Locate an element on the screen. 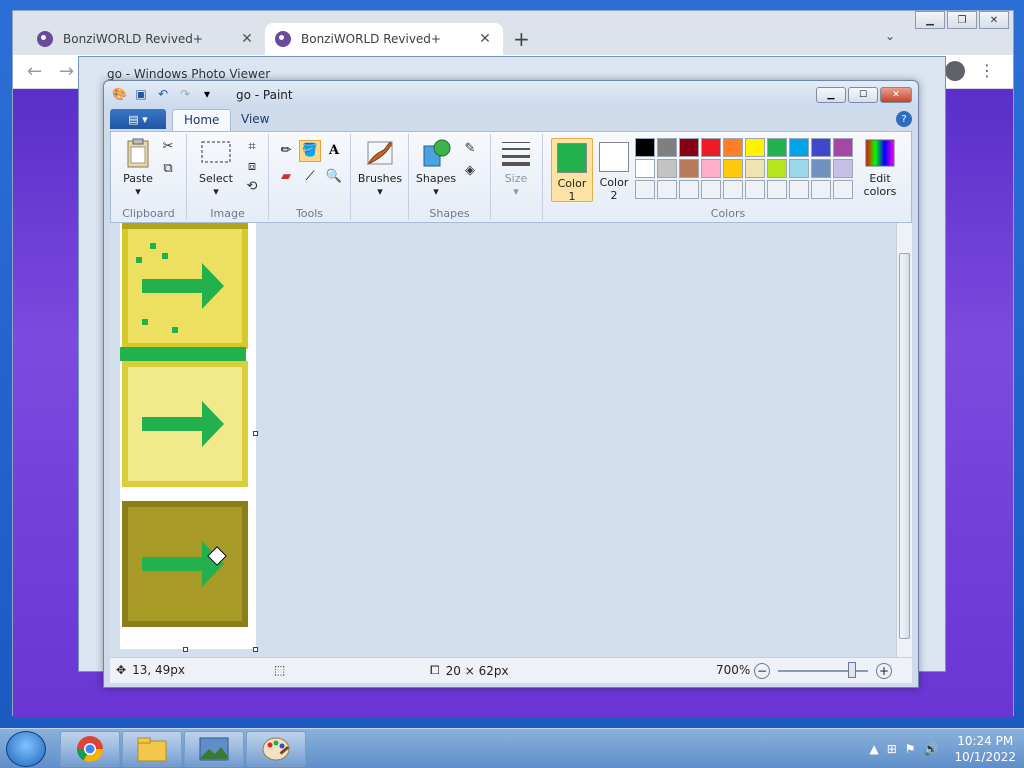 The image size is (1024, 768). redo-icon: ↷ is located at coordinates (185, 94).